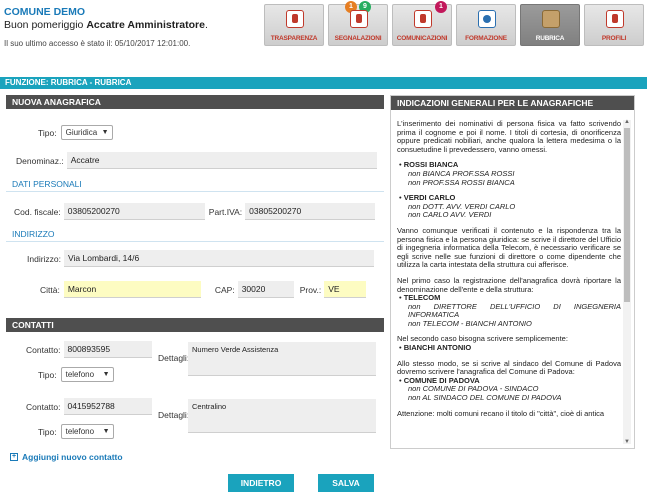  I want to click on nav-profili: PROFILI, so click(614, 25).